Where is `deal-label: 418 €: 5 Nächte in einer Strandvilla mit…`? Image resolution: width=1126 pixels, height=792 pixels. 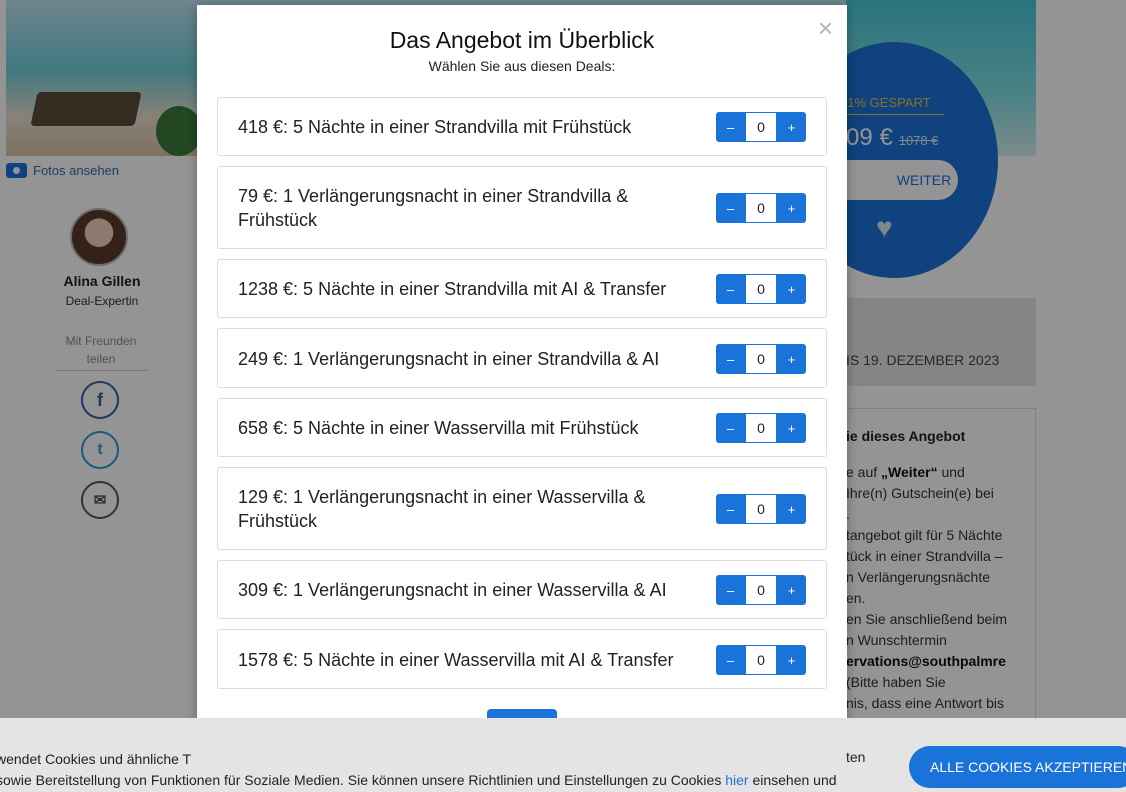
deal-label: 418 €: 5 Nächte in einer Strandvilla mit… is located at coordinates (435, 127).